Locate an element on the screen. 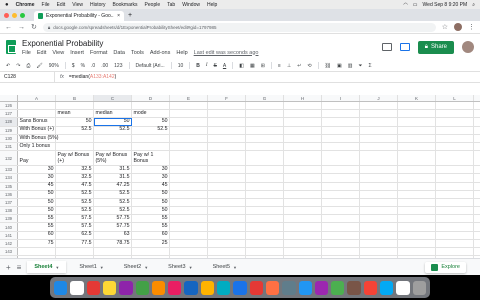 Image resolution: width=480 pixels, height=300 pixels. row-number: 127 is located at coordinates (9, 114).